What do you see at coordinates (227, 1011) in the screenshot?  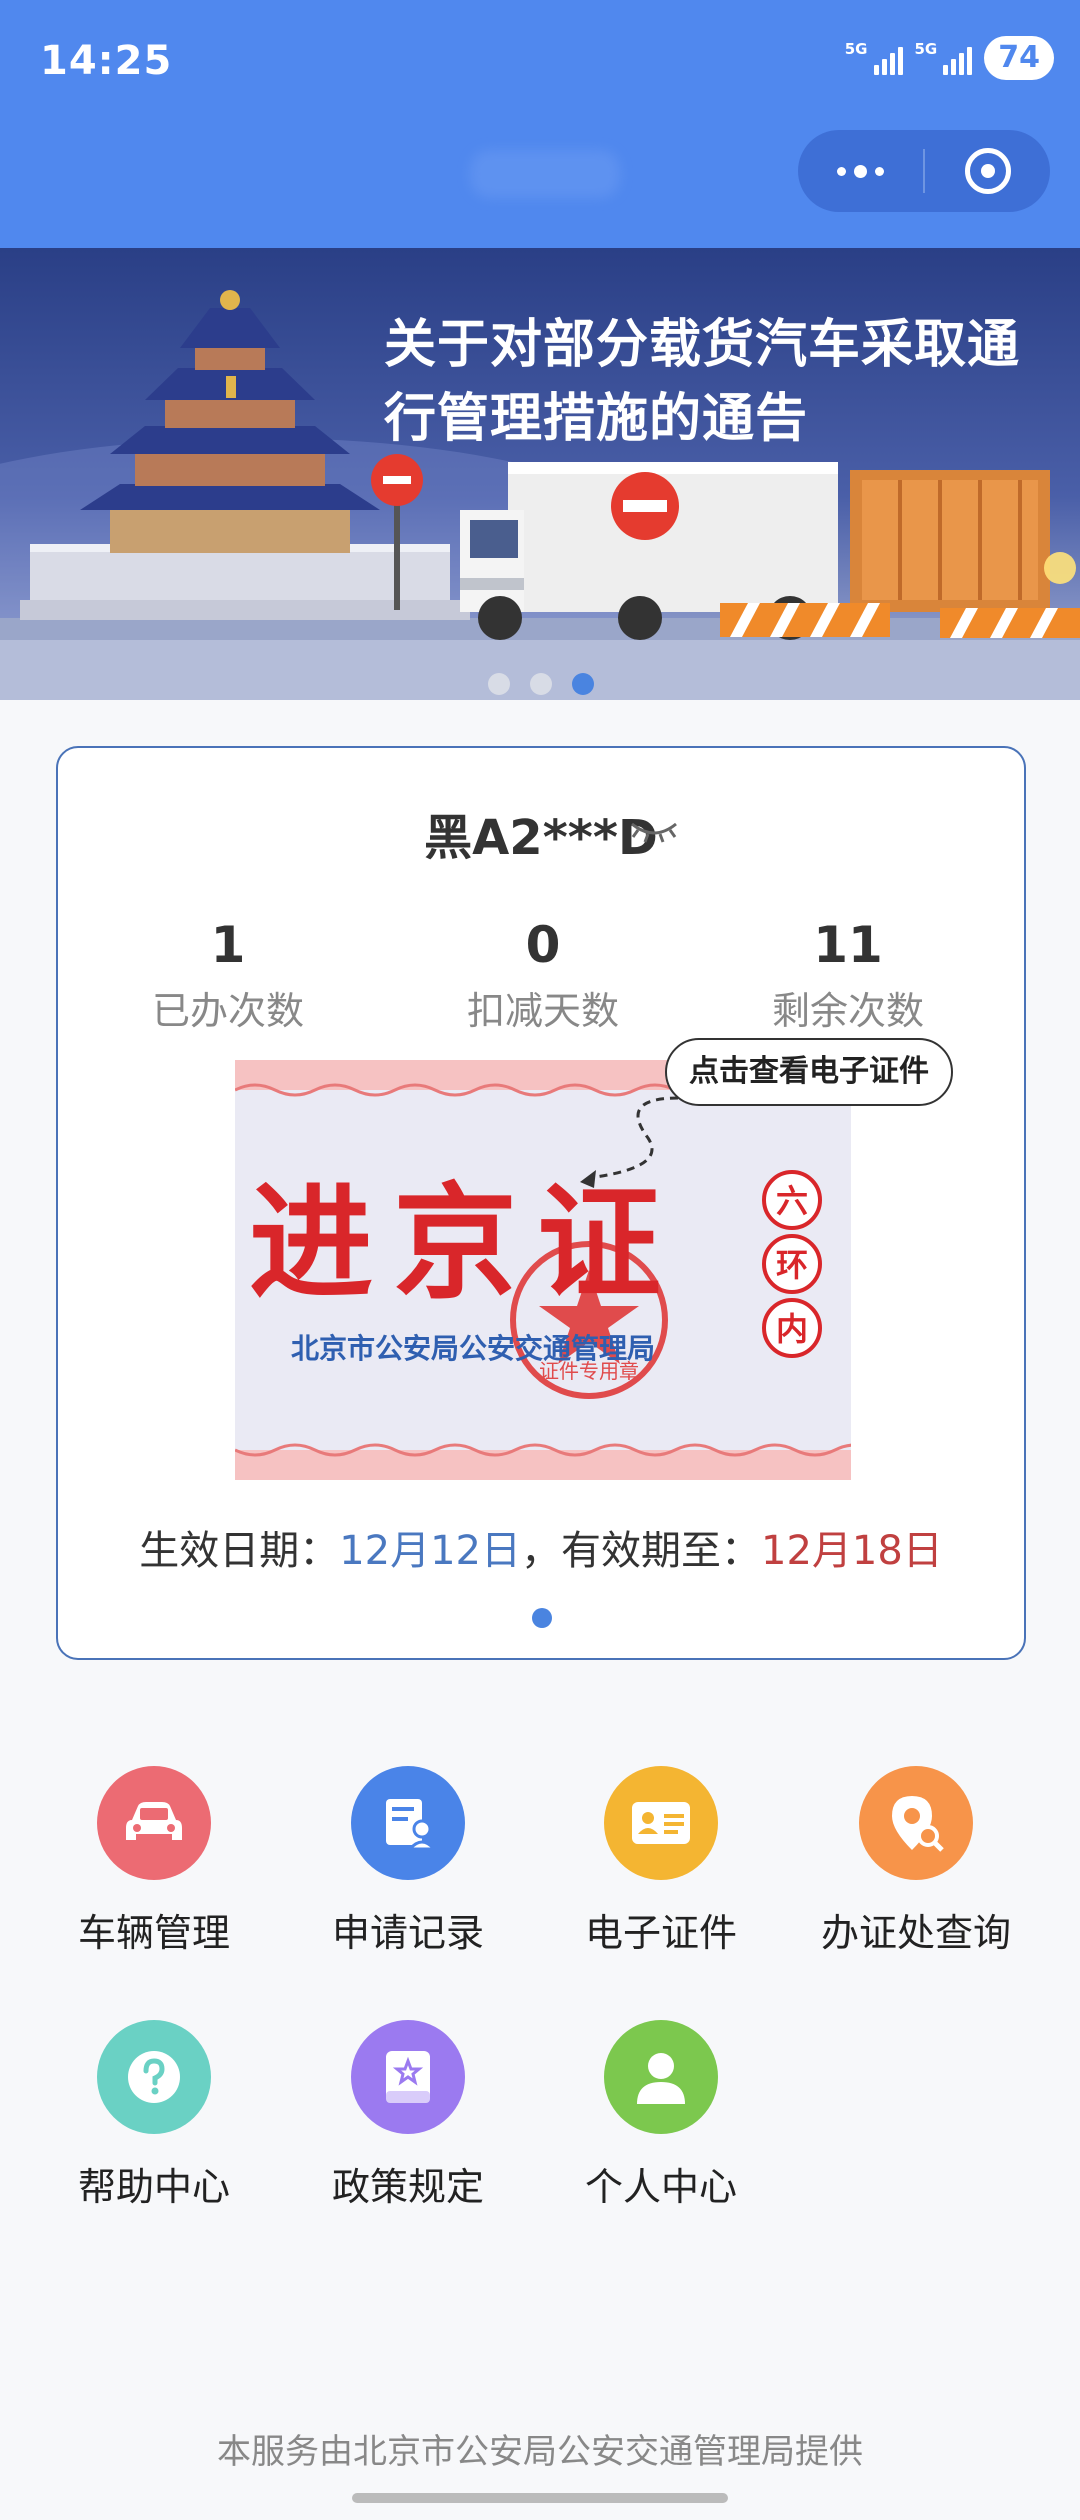 I see `stat-processed-label: 已办次数` at bounding box center [227, 1011].